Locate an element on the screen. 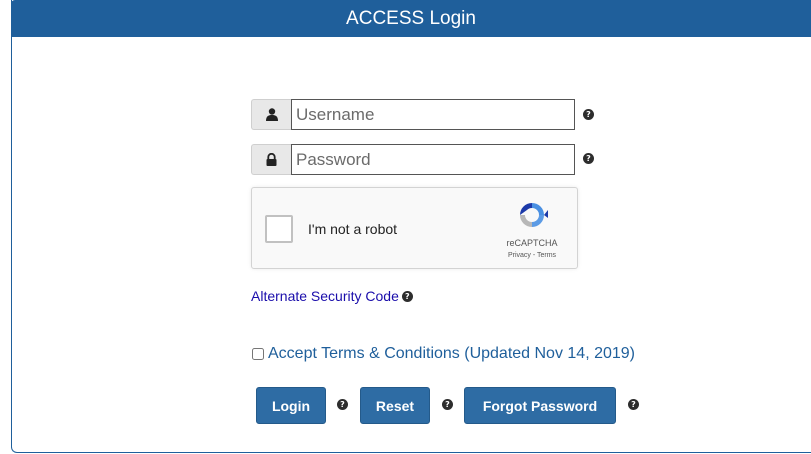  alternate-security-help-icon: ? is located at coordinates (407, 296).